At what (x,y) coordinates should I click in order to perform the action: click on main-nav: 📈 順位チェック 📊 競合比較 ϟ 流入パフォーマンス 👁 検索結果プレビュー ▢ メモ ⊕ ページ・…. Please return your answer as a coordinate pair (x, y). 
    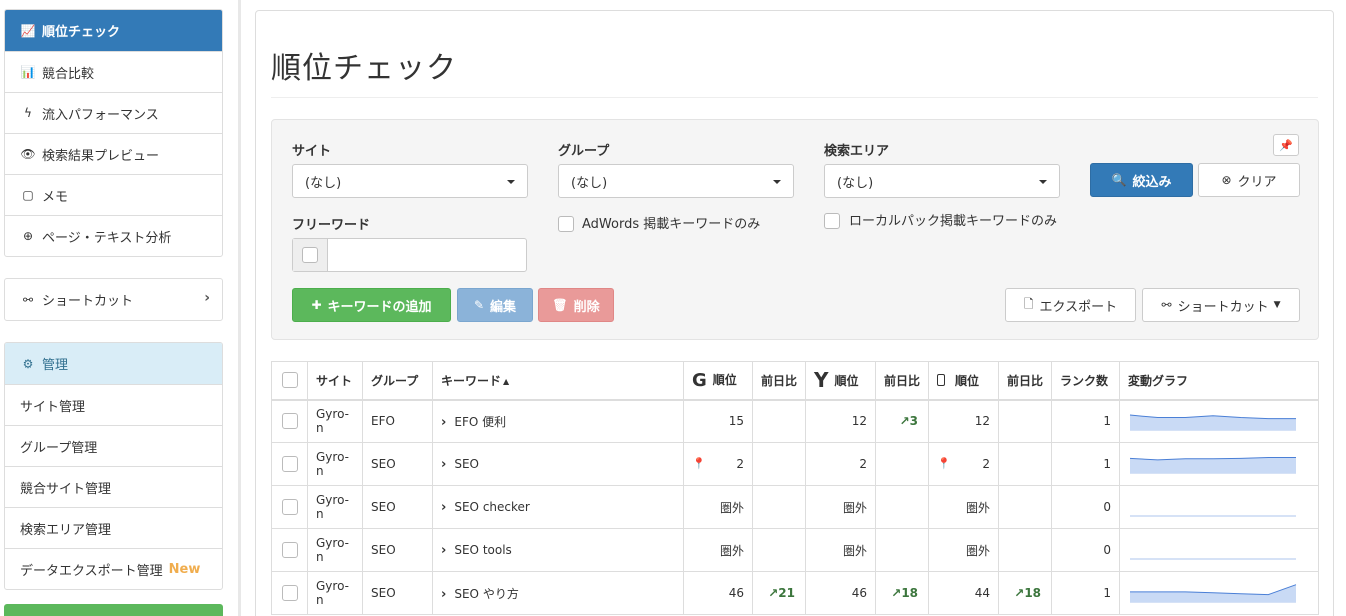
    Looking at the image, I should click on (113, 133).